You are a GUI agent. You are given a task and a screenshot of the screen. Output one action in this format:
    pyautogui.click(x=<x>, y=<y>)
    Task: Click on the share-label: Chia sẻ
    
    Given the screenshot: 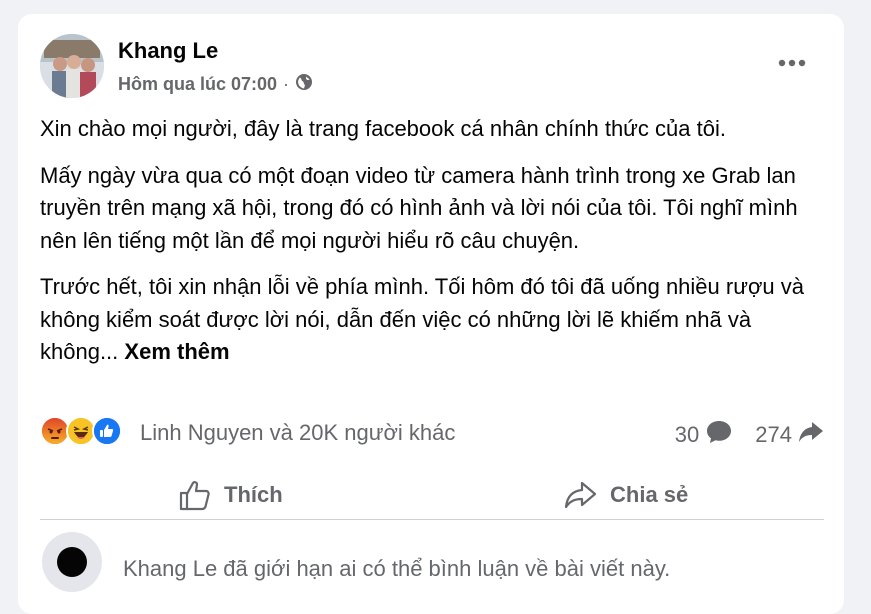 What is the action you would take?
    pyautogui.click(x=649, y=494)
    